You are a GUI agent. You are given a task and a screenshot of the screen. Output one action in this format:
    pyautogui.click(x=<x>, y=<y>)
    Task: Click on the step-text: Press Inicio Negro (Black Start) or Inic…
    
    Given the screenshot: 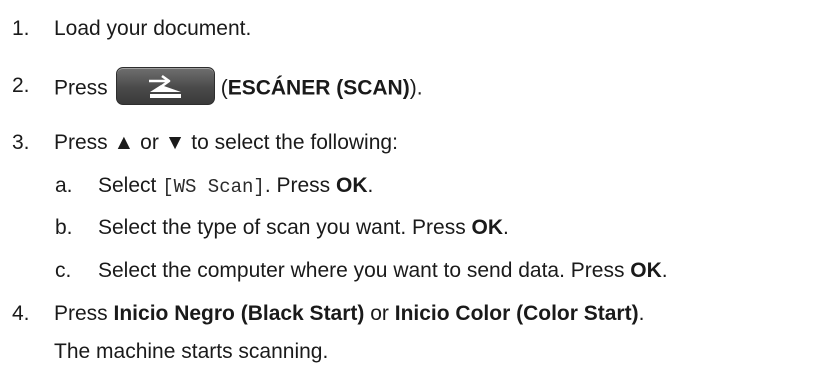 What is the action you would take?
    pyautogui.click(x=349, y=314)
    